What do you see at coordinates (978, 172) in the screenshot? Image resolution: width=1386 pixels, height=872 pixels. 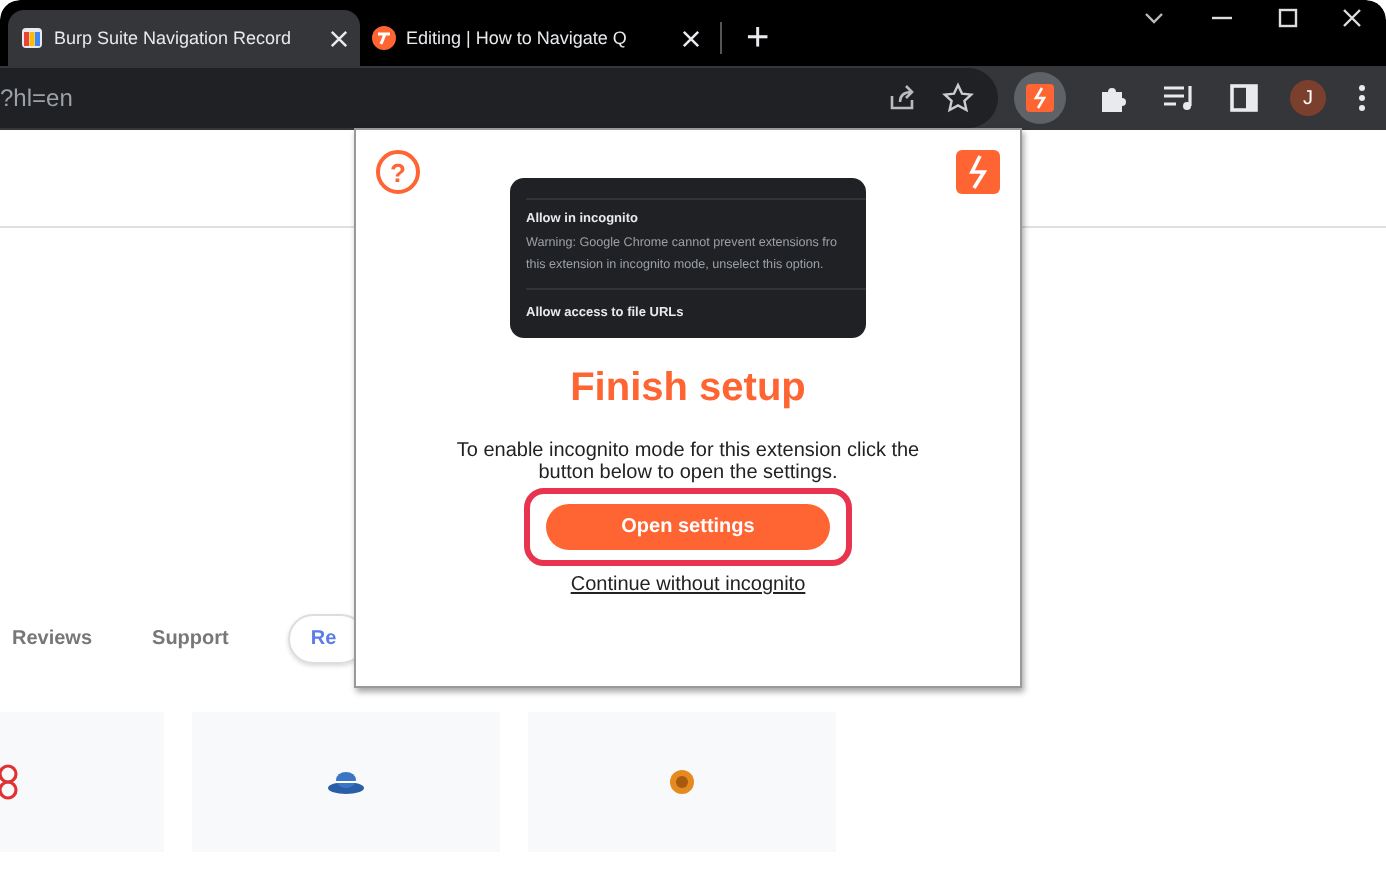 I see `lightning-logo-icon` at bounding box center [978, 172].